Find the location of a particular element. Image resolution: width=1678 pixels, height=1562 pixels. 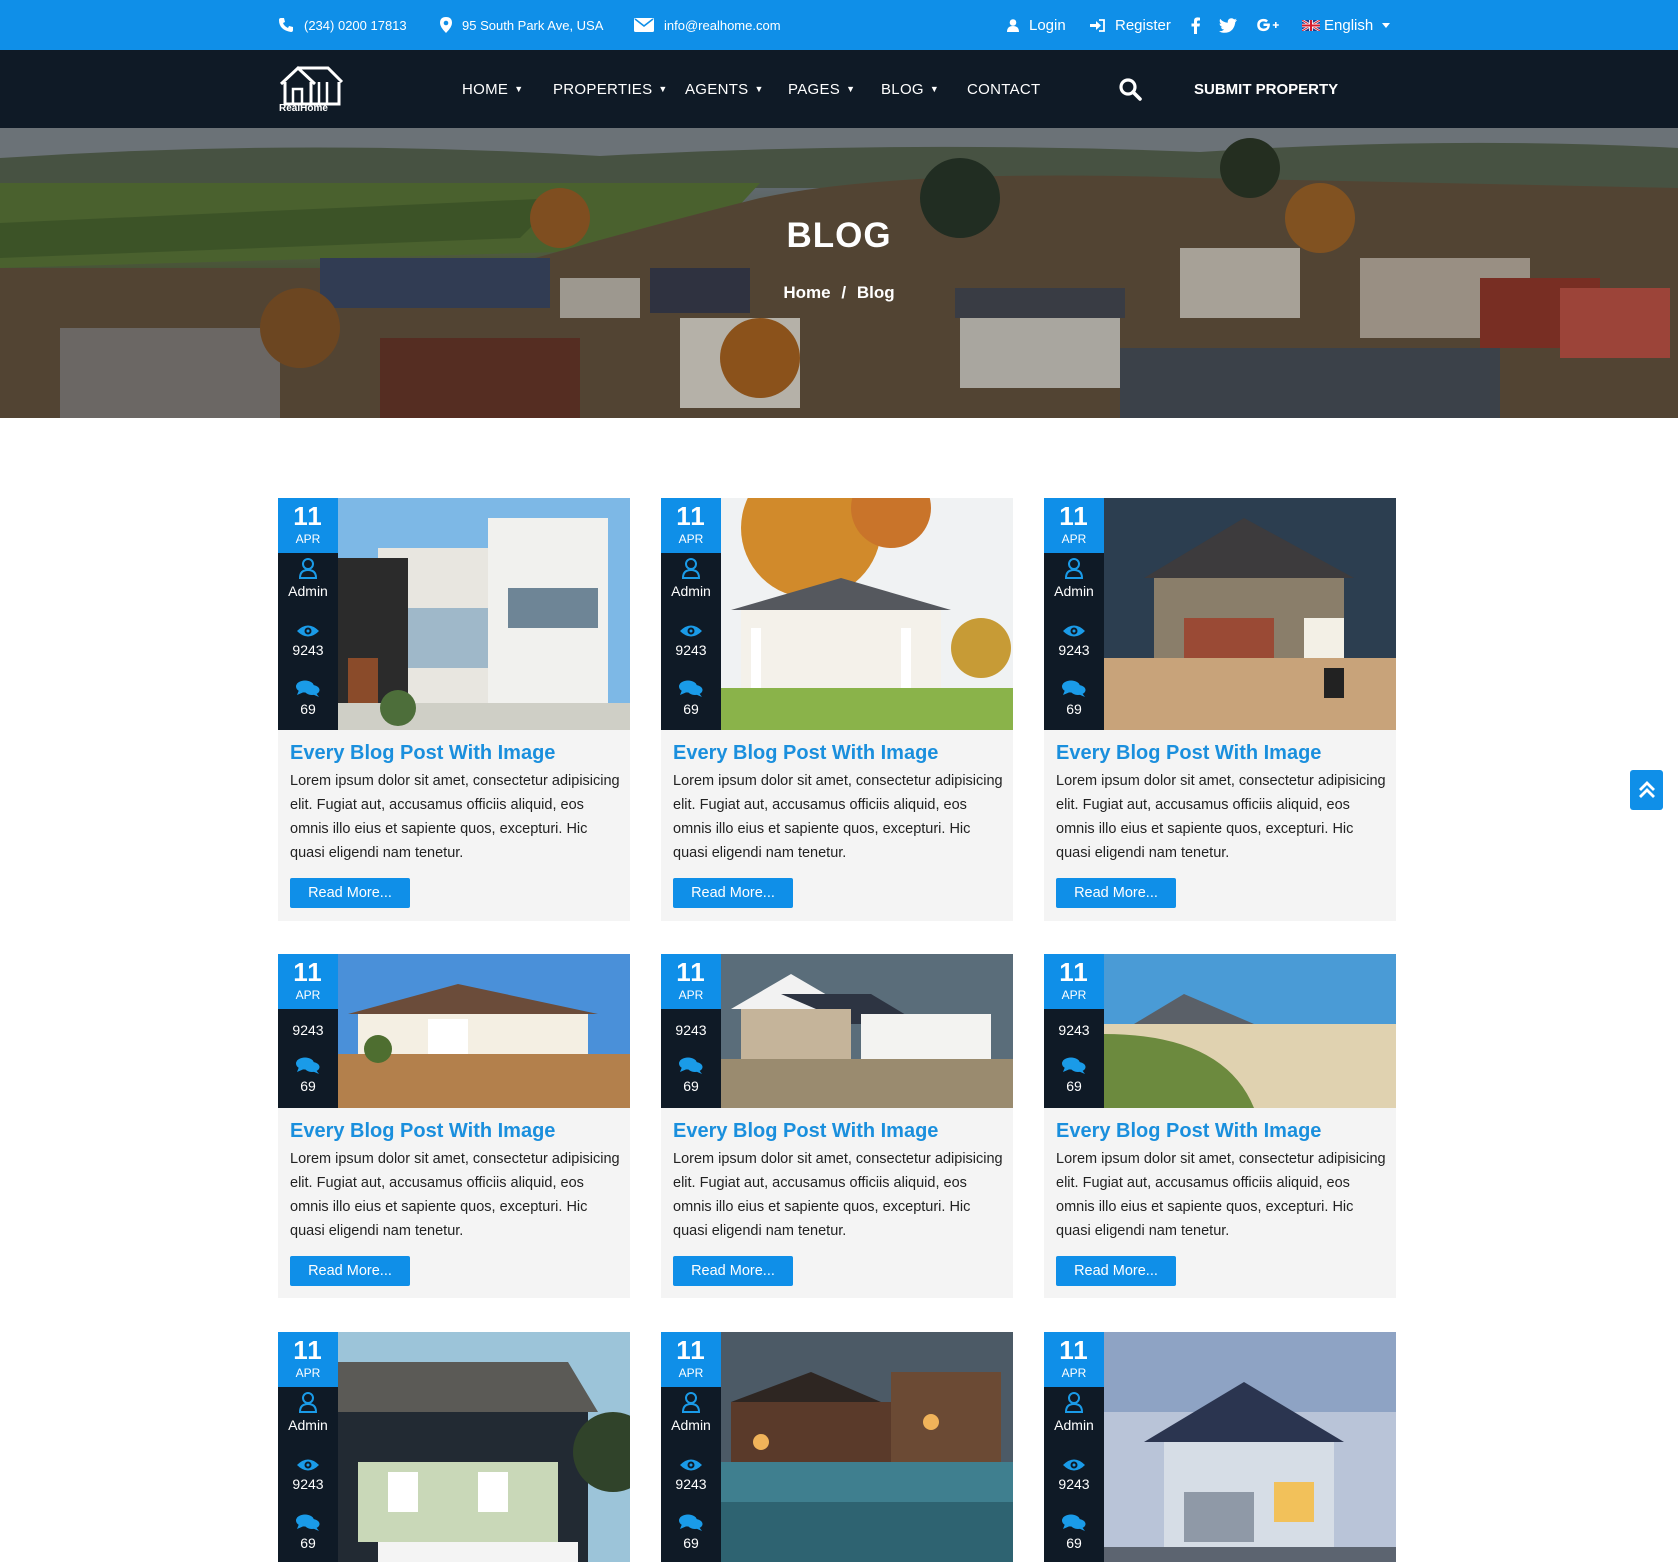

contact-email: info@realhome.com is located at coordinates (707, 25).